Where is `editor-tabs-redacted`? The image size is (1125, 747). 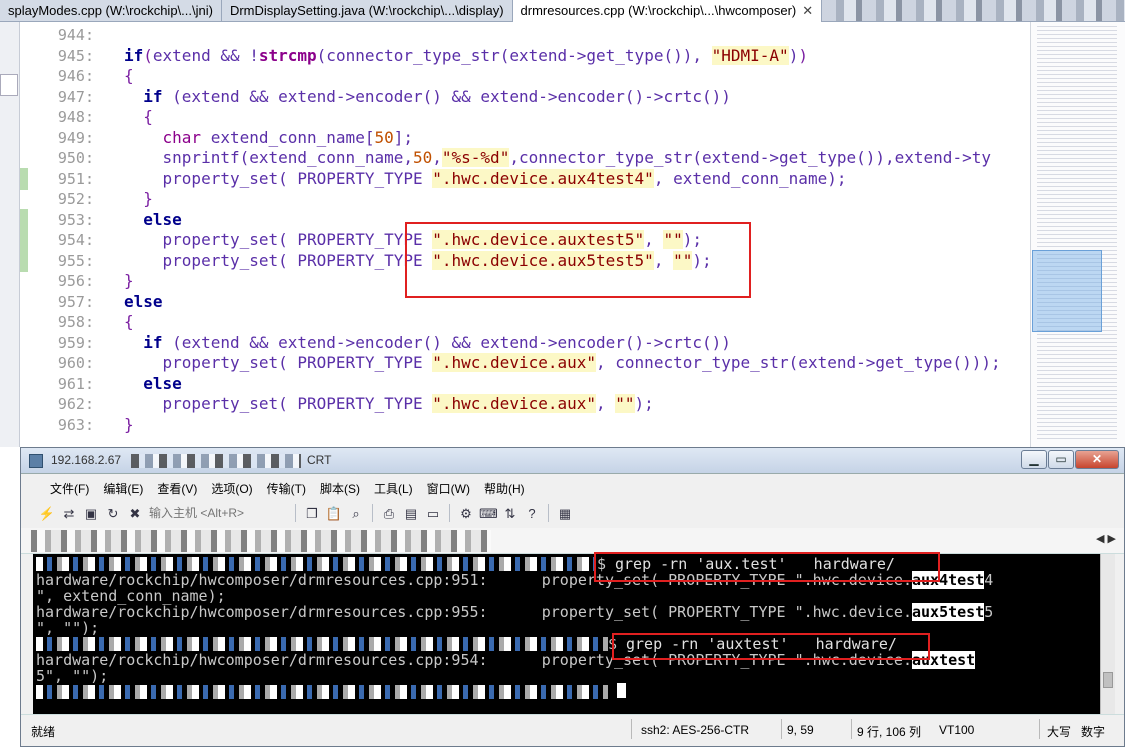 editor-tabs-redacted is located at coordinates (973, 10).